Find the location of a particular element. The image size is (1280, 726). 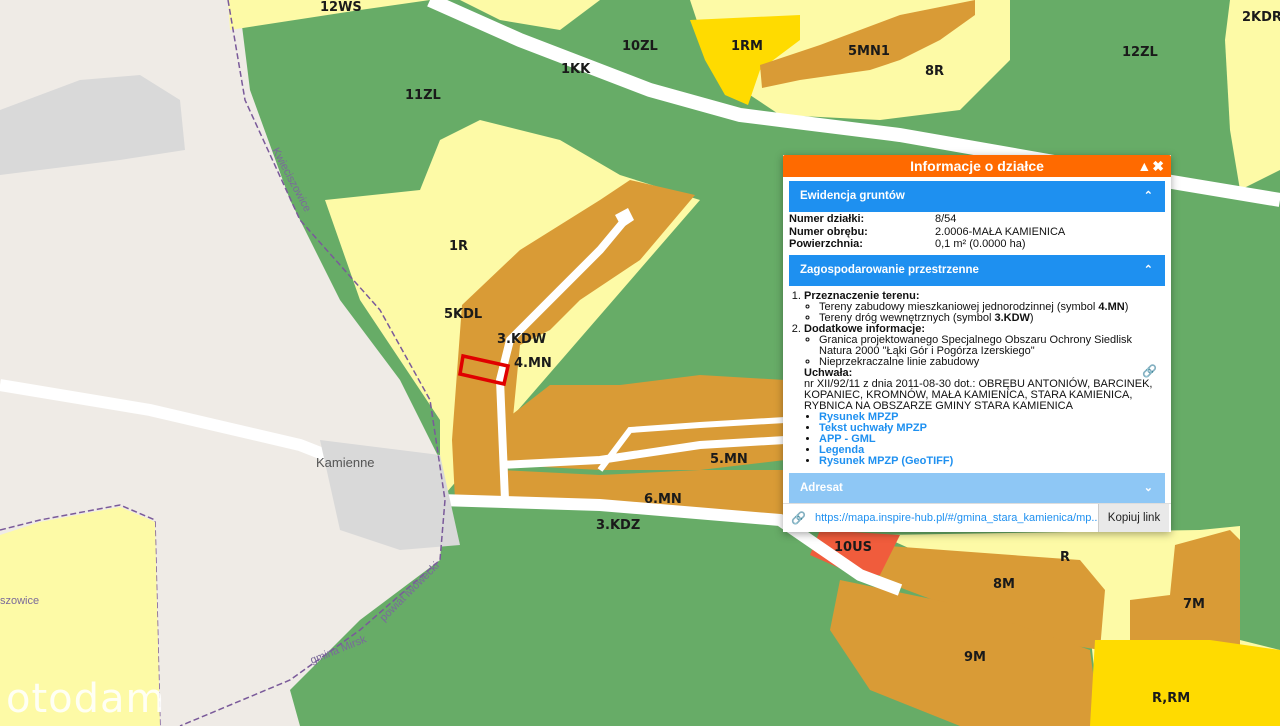

section-zagospodarowanie-title: Zagospodarowanie przestrzenne is located at coordinates (889, 269).